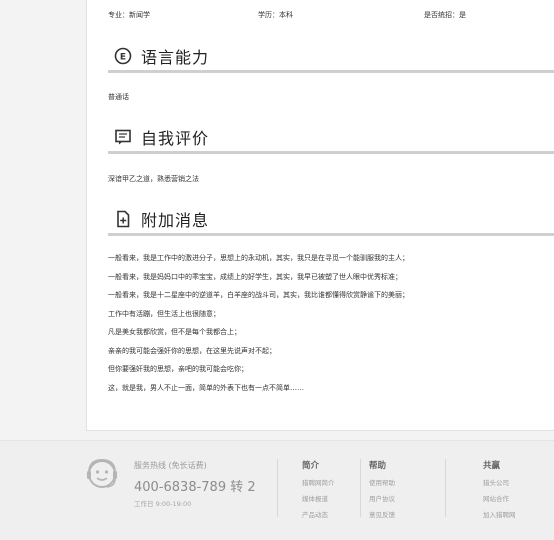 The image size is (554, 540). I want to click on customer-service-icon, so click(102, 474).